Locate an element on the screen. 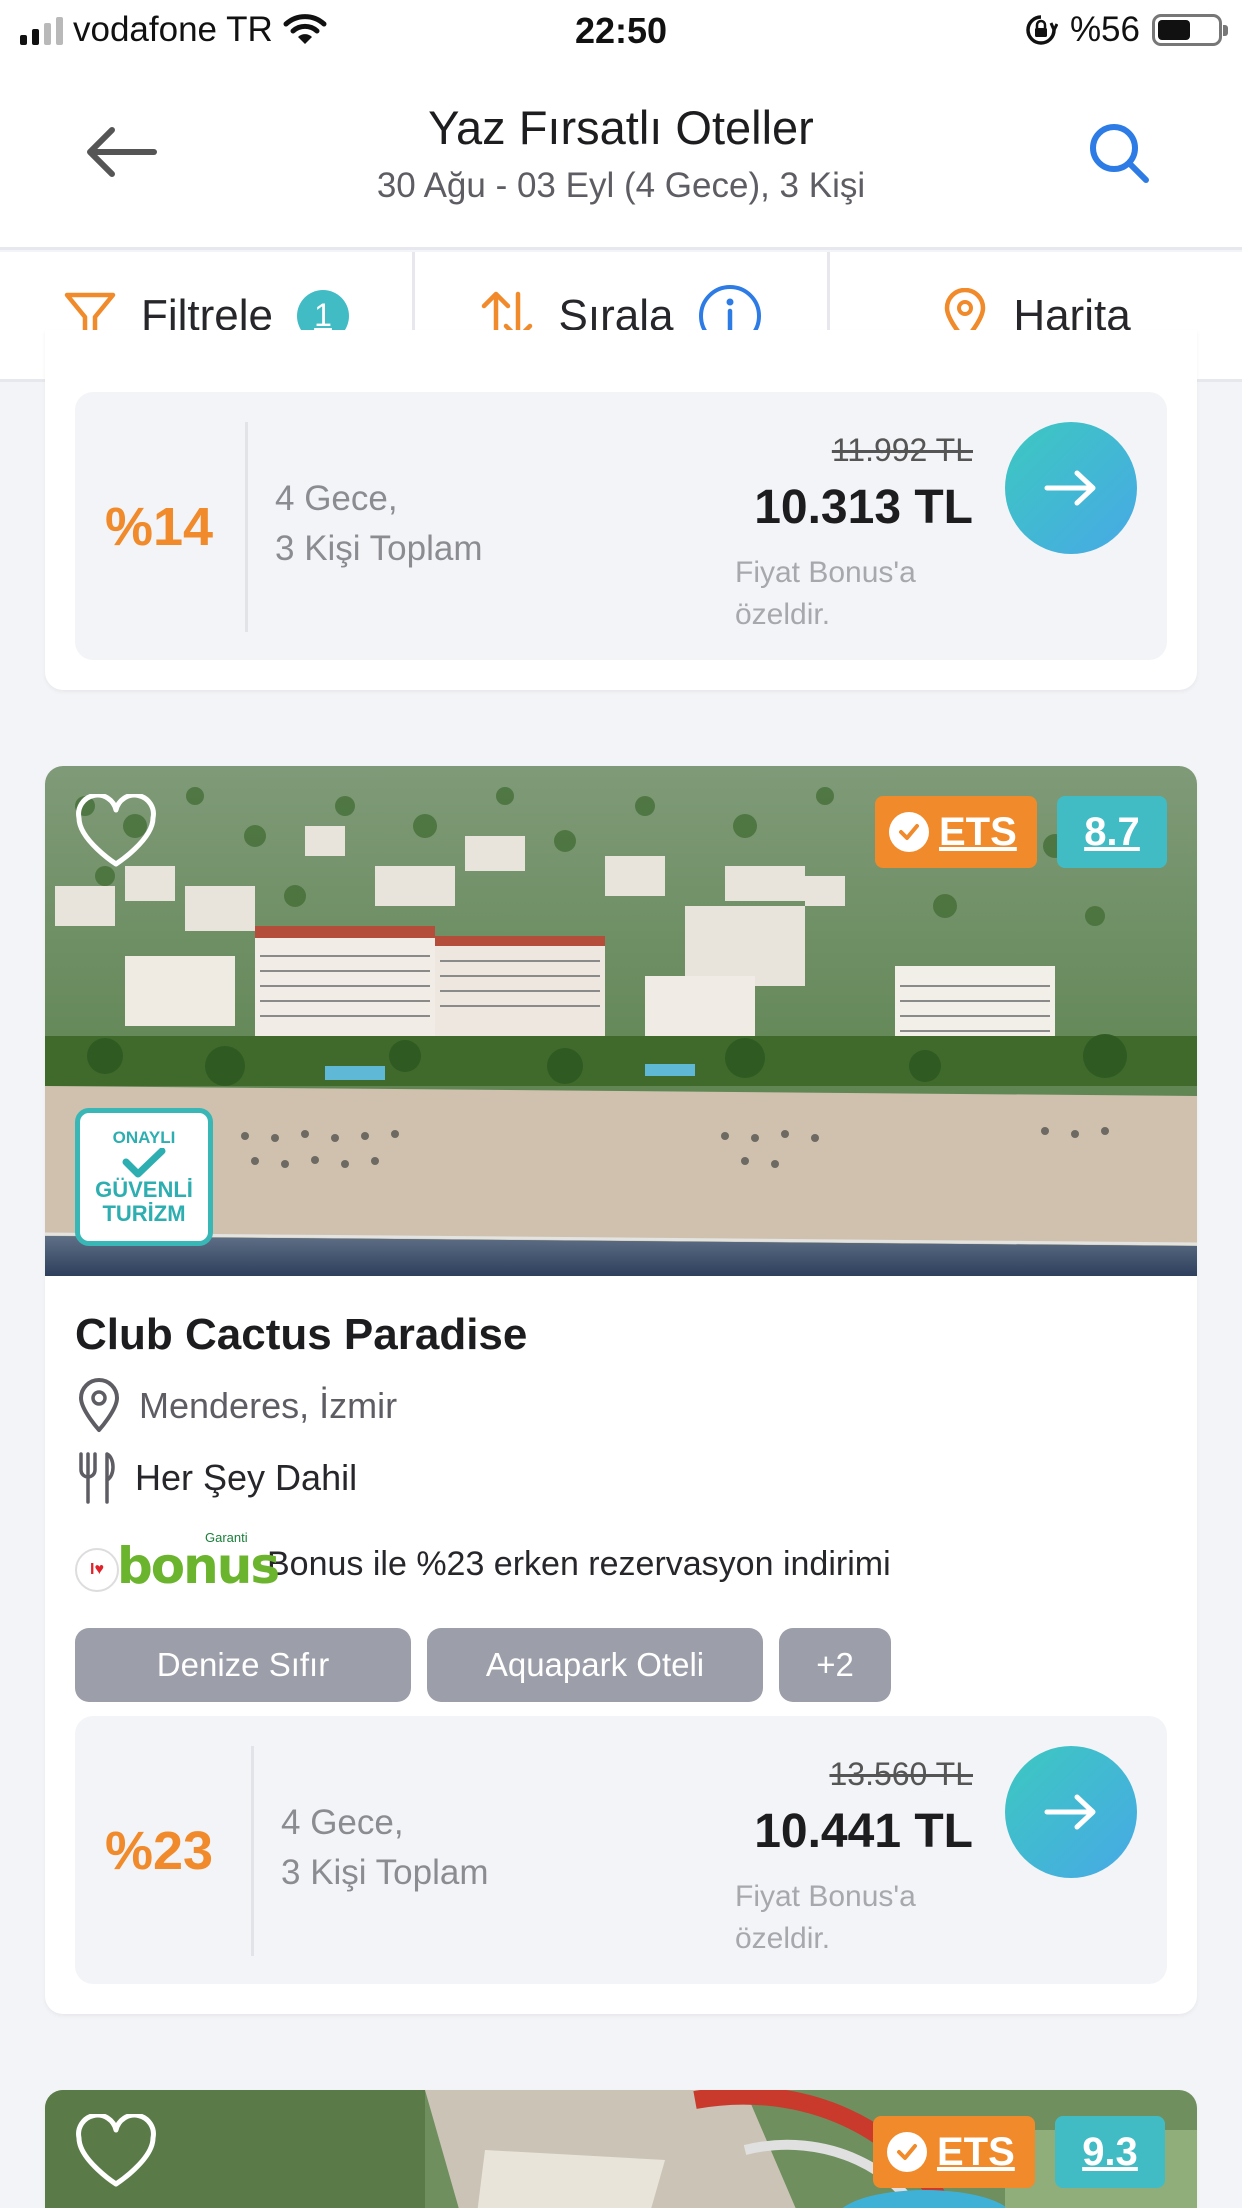  safe-badge-line2: GÜVENLİ is located at coordinates (144, 1189).